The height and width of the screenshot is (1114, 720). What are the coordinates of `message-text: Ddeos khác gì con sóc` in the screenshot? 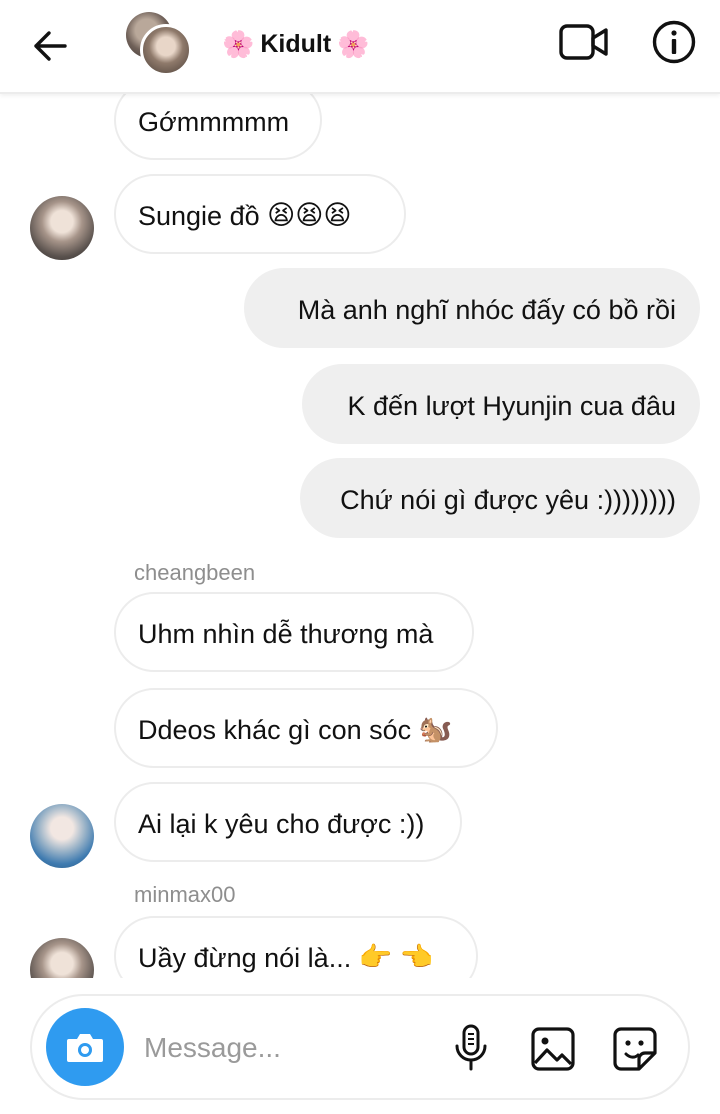 It's located at (275, 730).